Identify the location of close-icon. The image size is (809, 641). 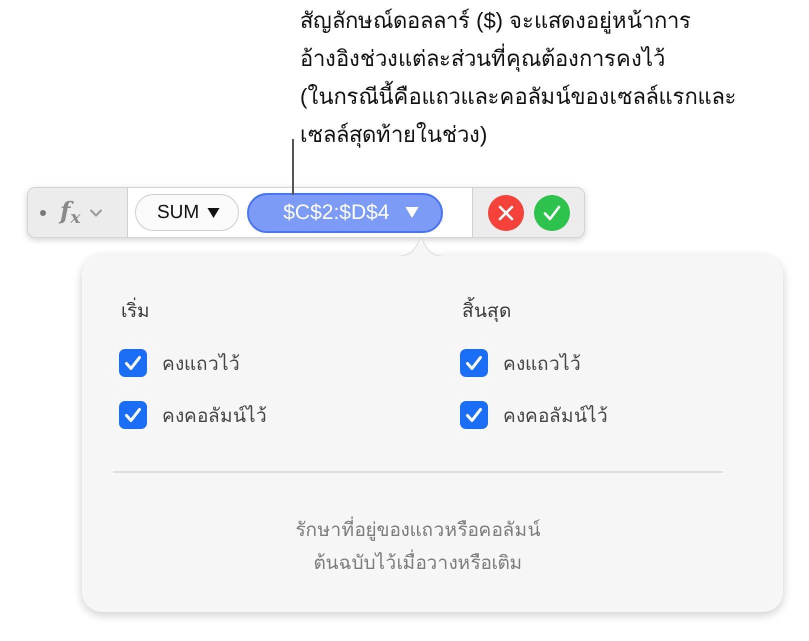
(506, 212).